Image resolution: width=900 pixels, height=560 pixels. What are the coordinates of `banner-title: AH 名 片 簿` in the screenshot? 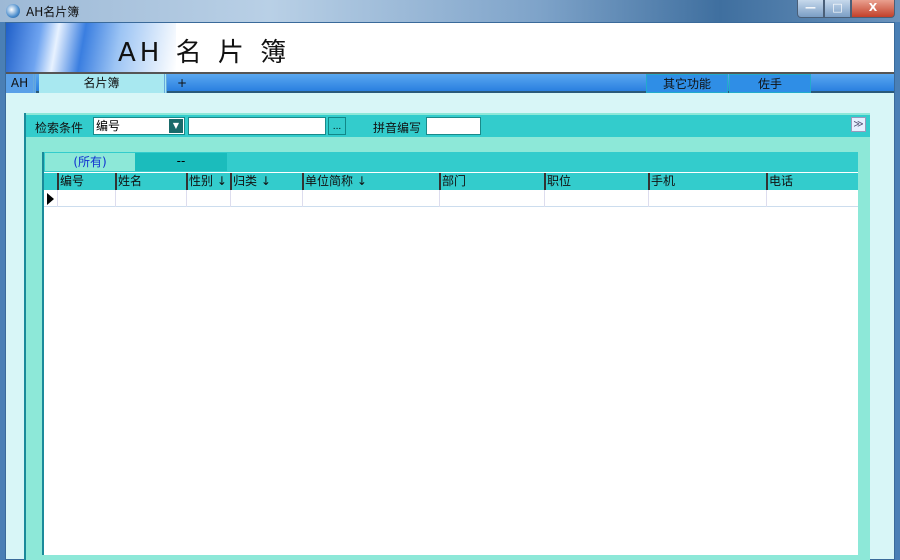 It's located at (204, 53).